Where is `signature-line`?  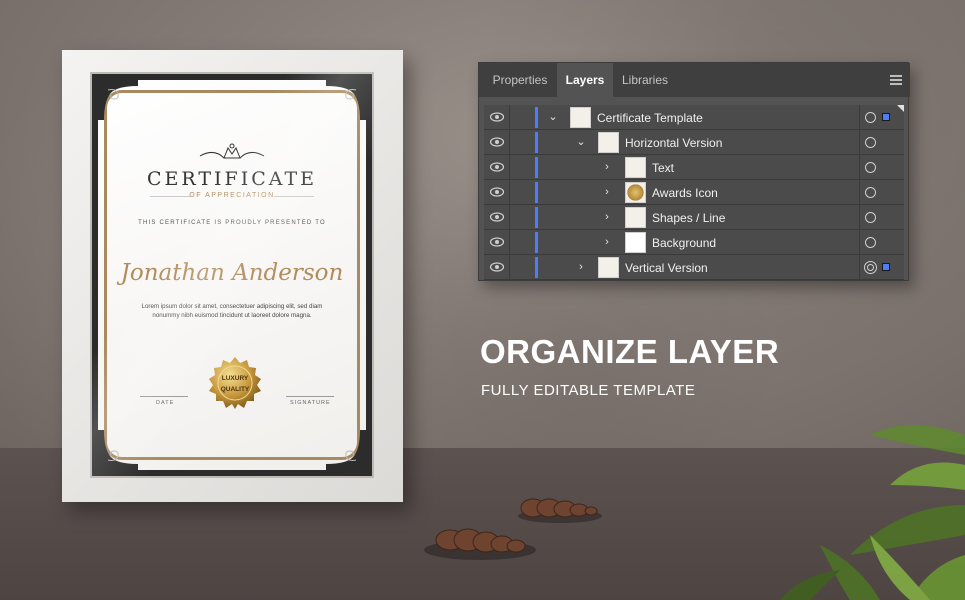 signature-line is located at coordinates (310, 396).